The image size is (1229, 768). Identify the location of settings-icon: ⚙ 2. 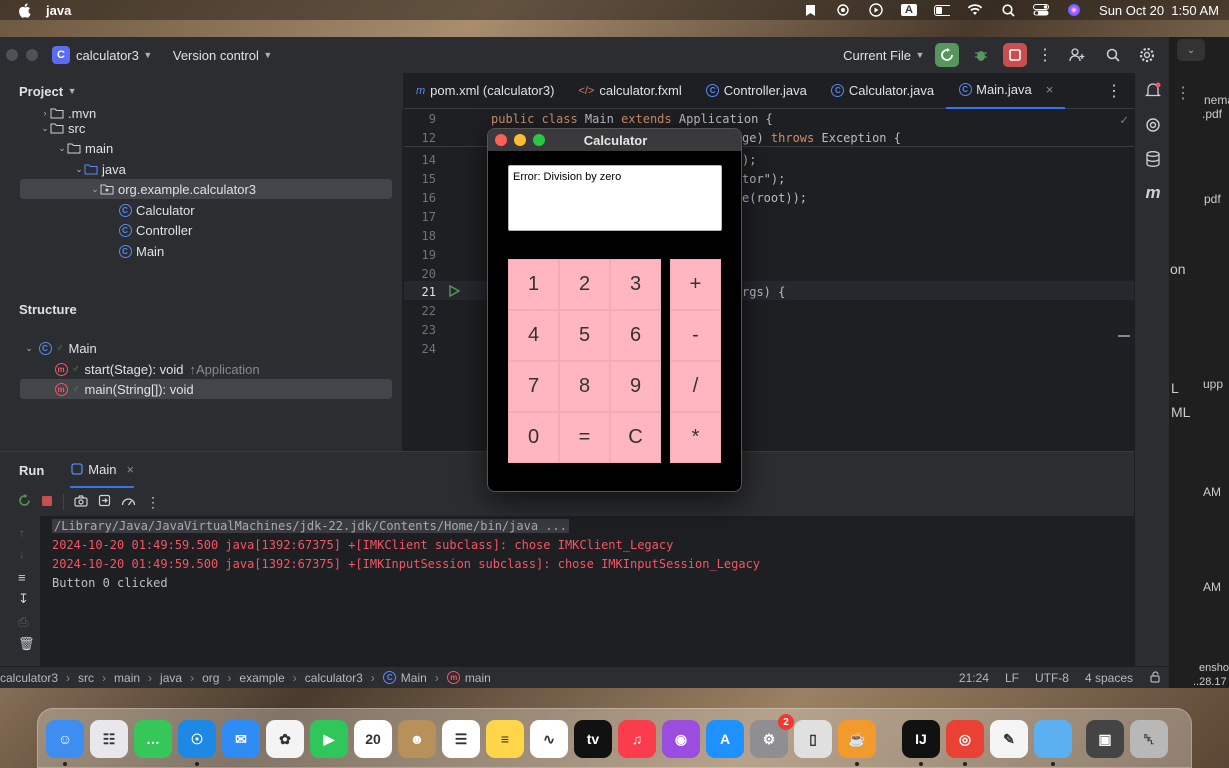
(772, 736).